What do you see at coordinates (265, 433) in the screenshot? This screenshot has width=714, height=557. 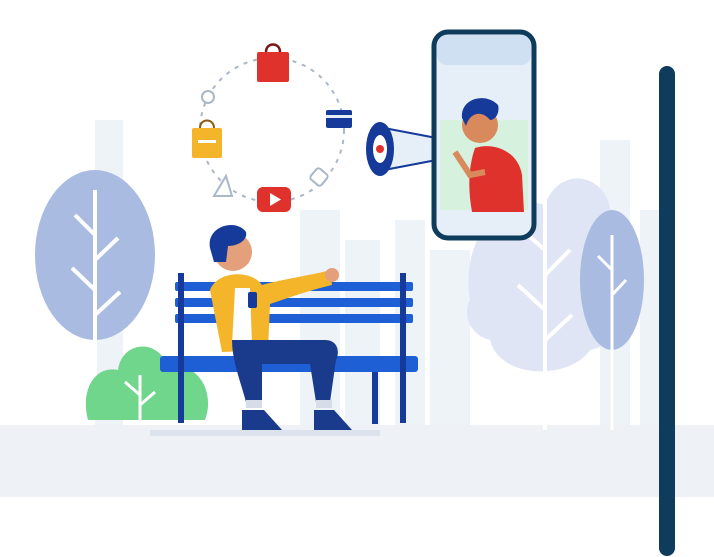 I see `bench-shadow` at bounding box center [265, 433].